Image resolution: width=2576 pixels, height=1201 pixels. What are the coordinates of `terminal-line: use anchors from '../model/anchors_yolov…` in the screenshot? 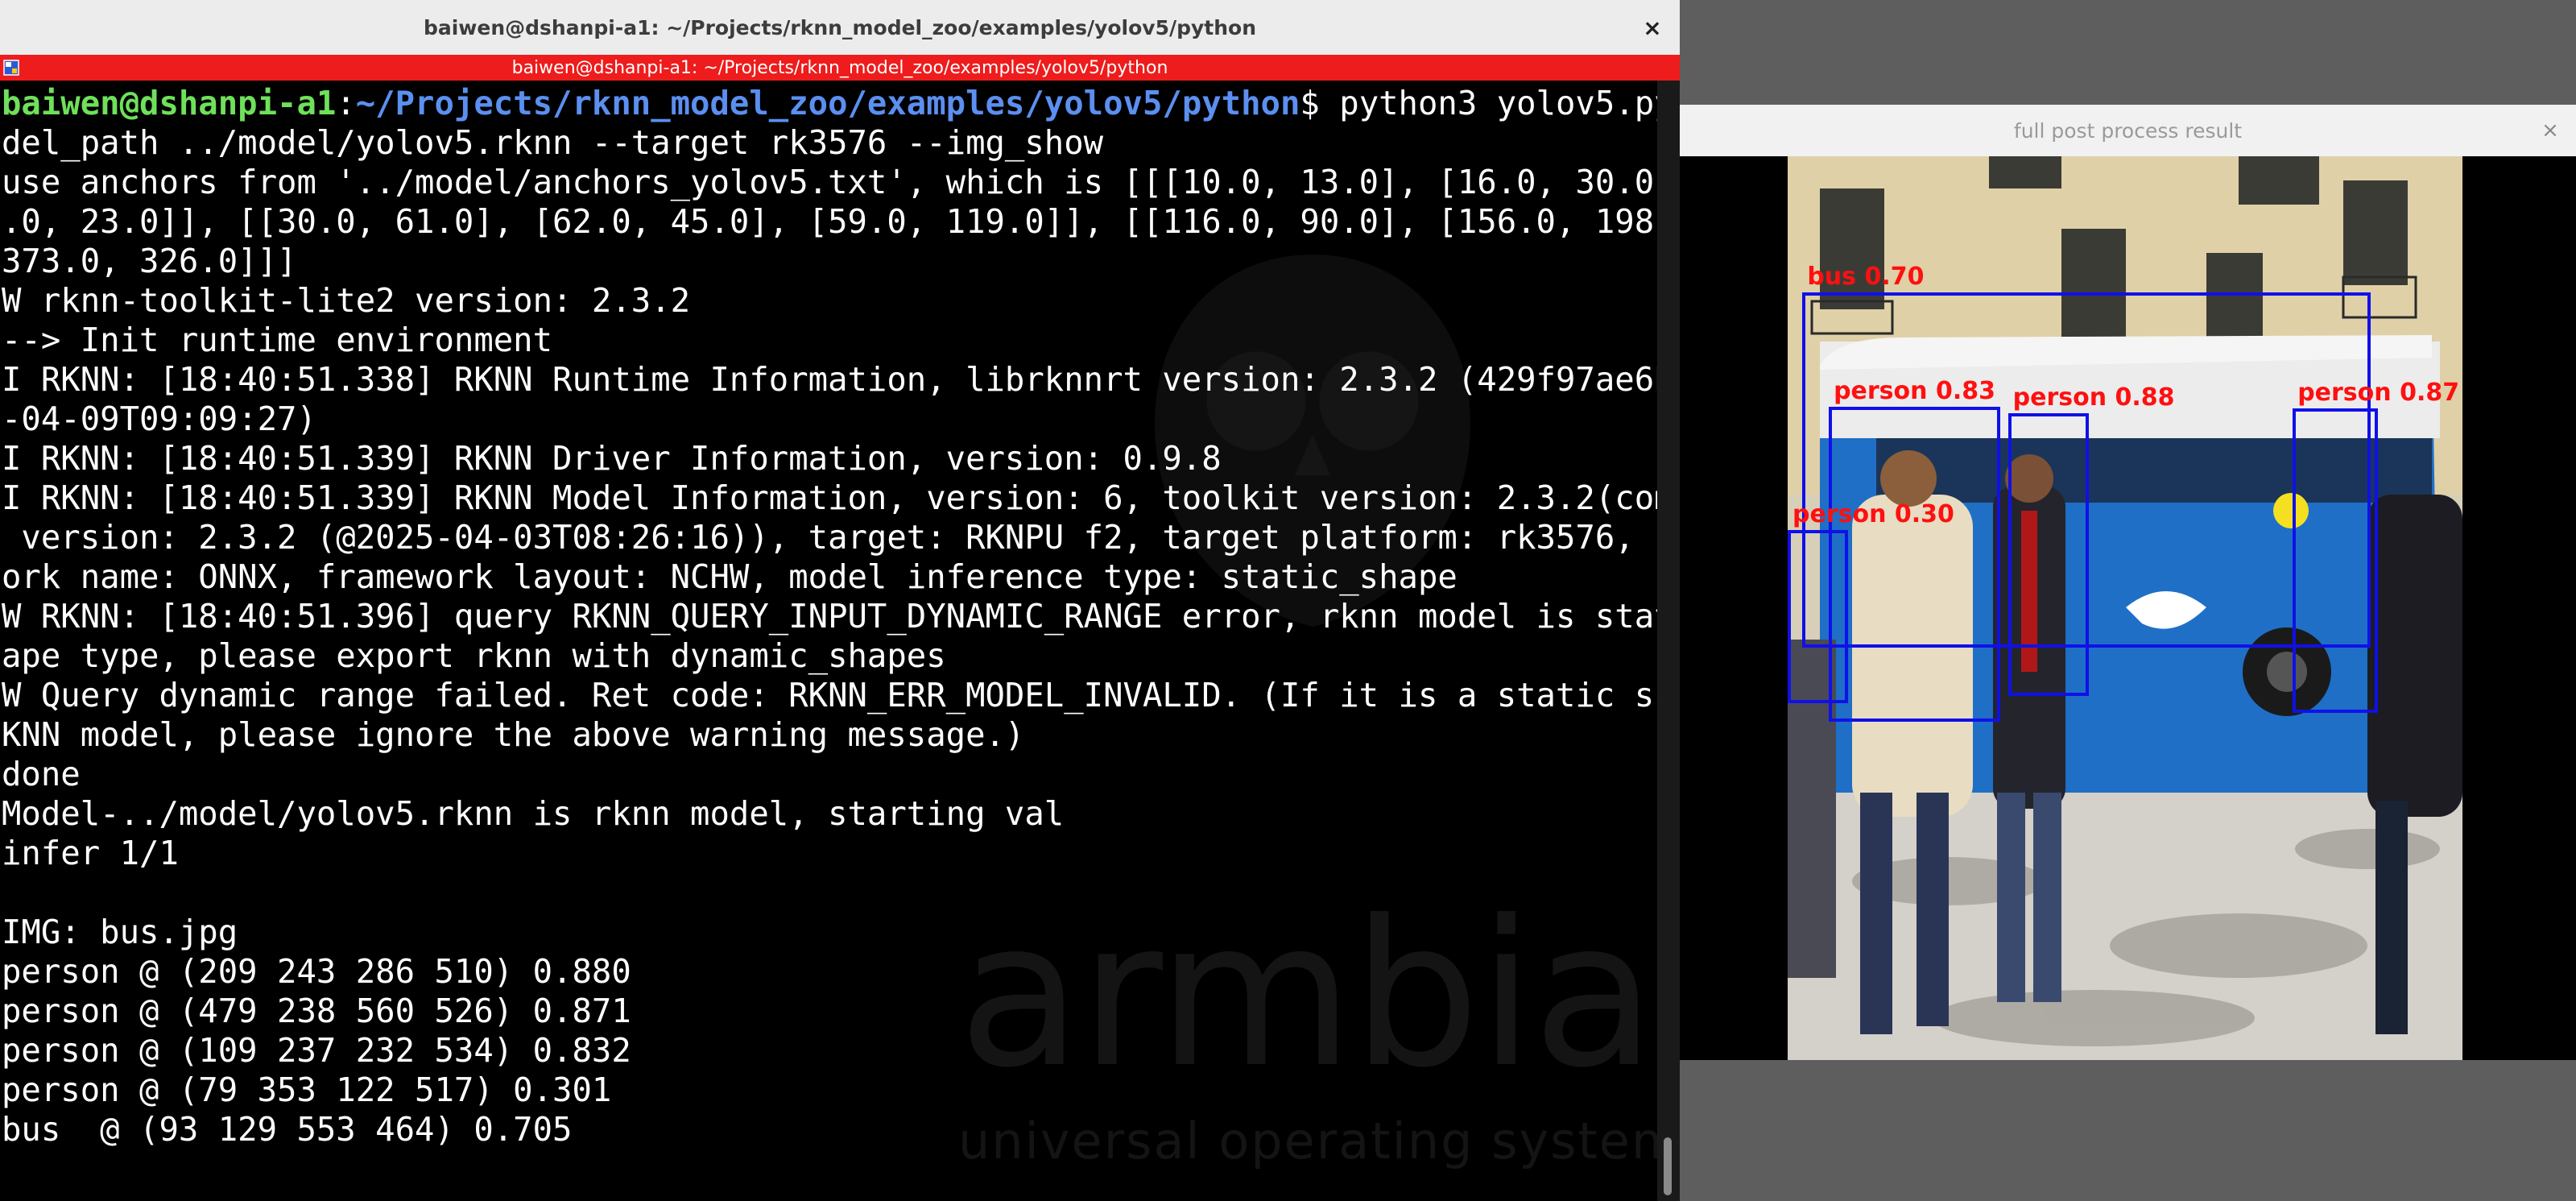 It's located at (830, 182).